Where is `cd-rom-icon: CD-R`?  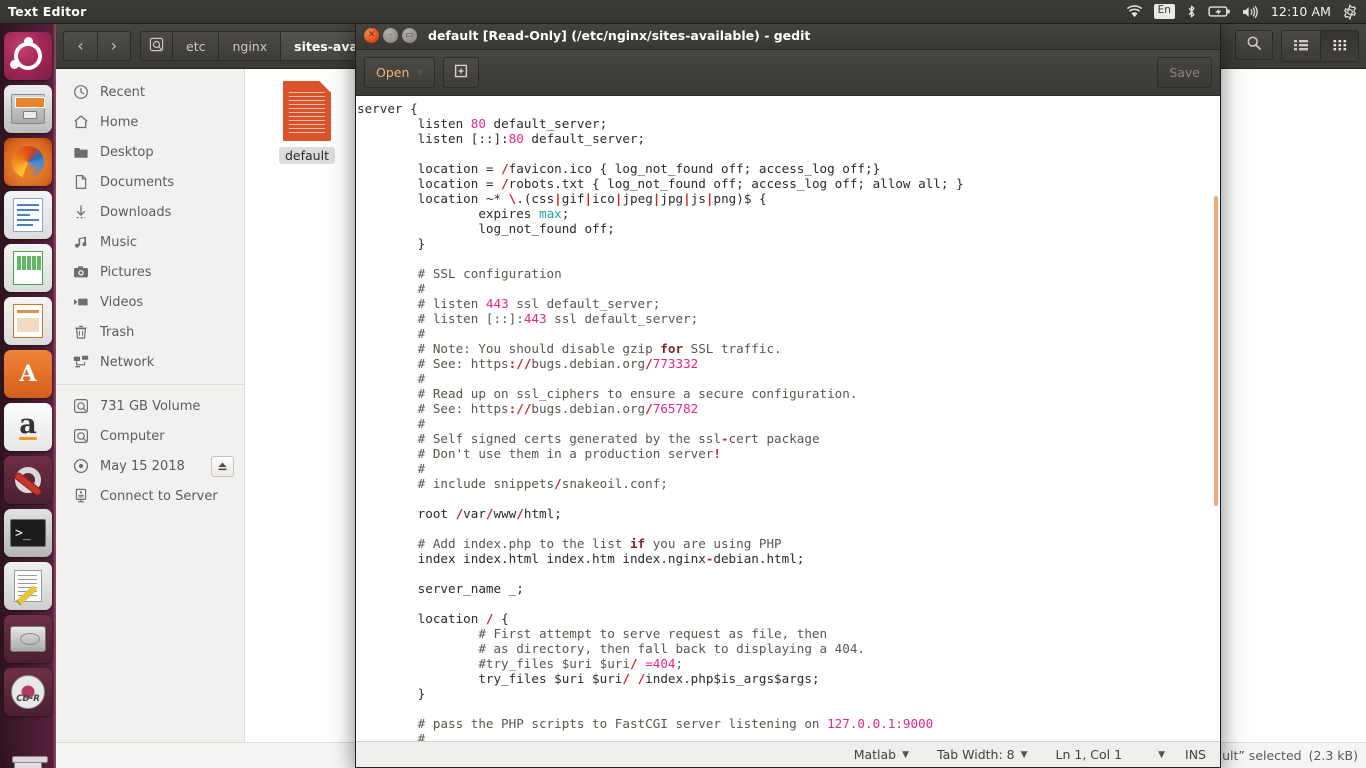 cd-rom-icon: CD-R is located at coordinates (28, 692).